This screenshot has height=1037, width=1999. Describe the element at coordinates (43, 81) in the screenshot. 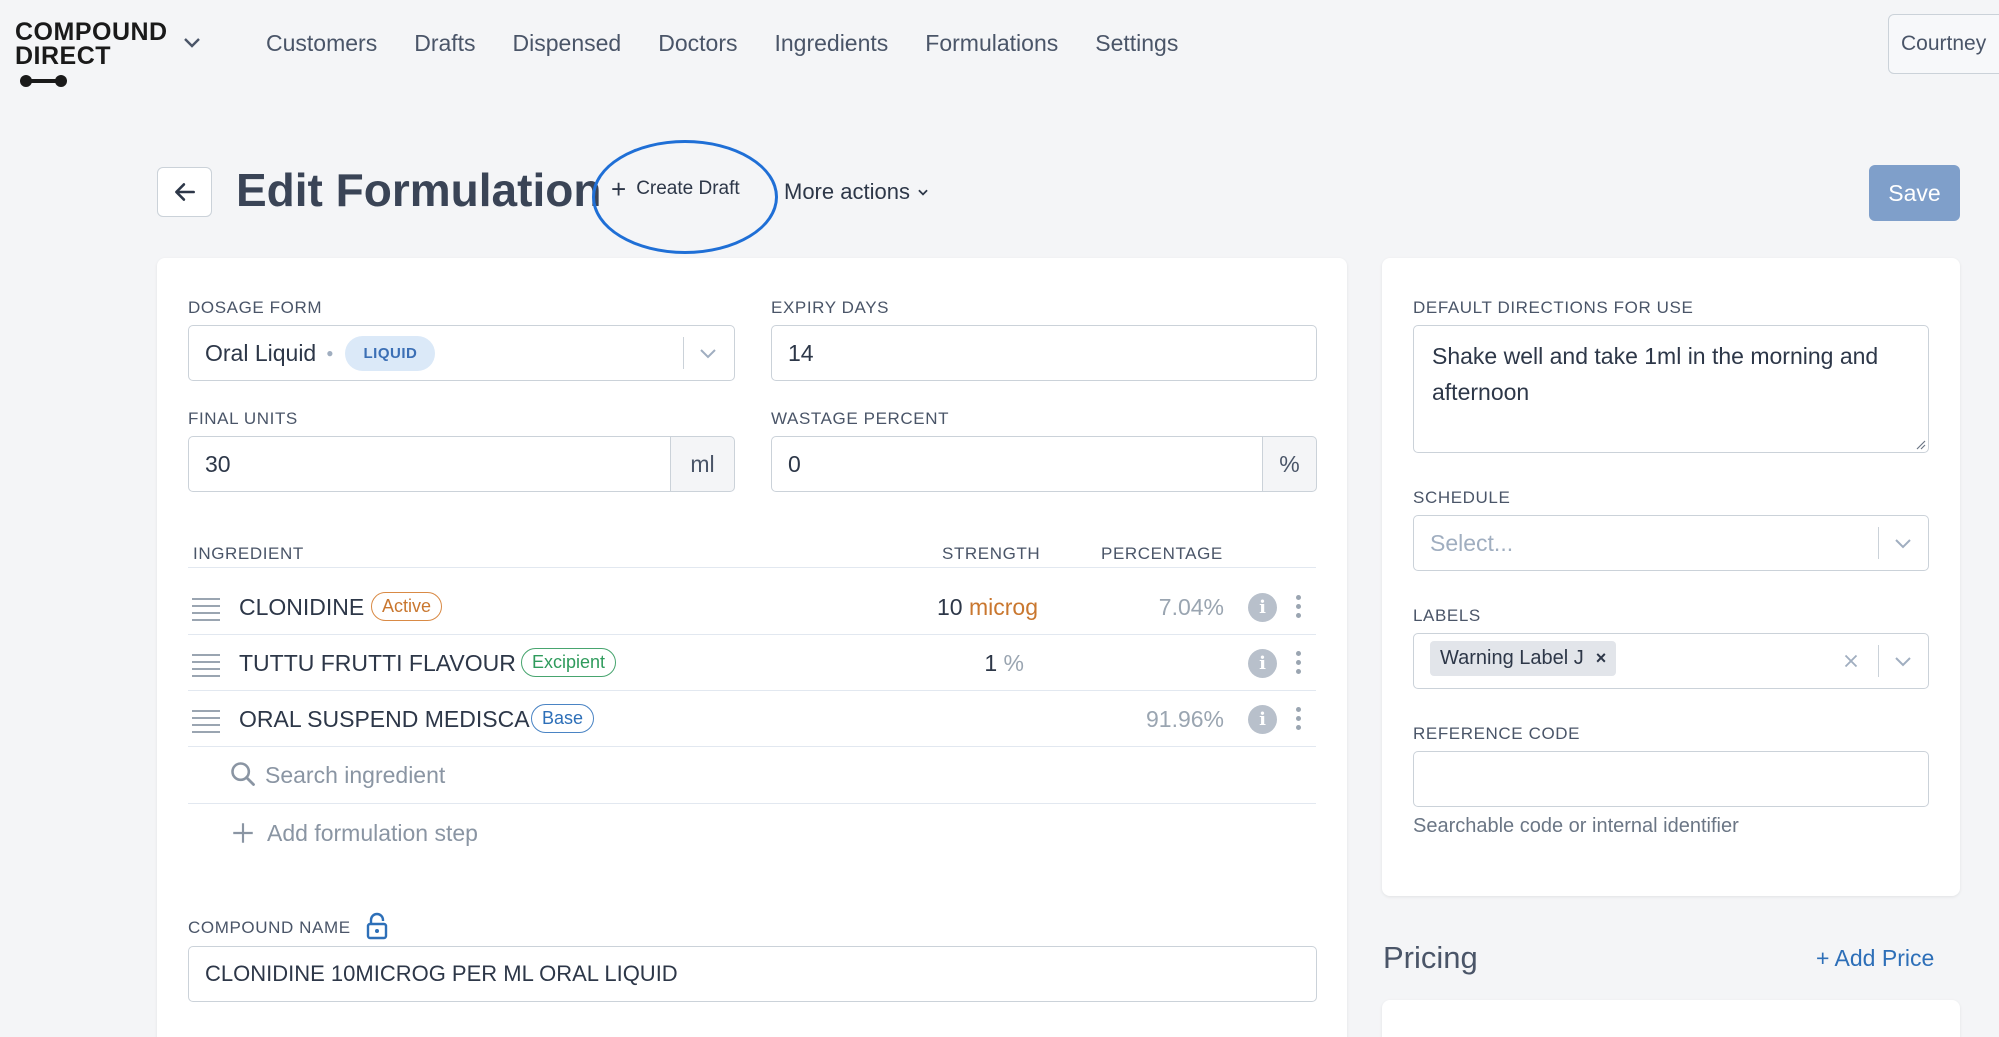

I see `brand-dots-icon` at that location.